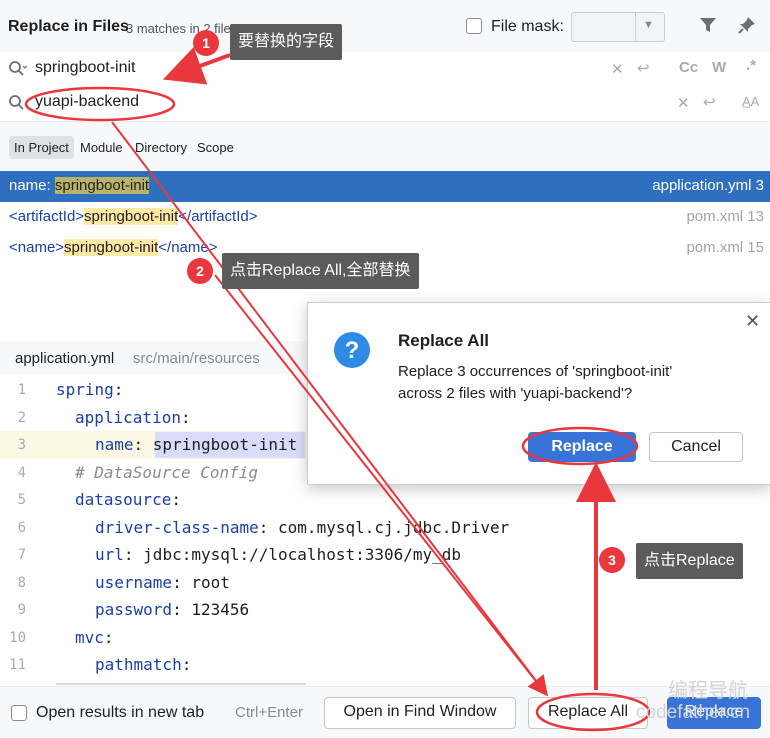 This screenshot has height=738, width=770. What do you see at coordinates (162, 582) in the screenshot?
I see `code-line: username: root` at bounding box center [162, 582].